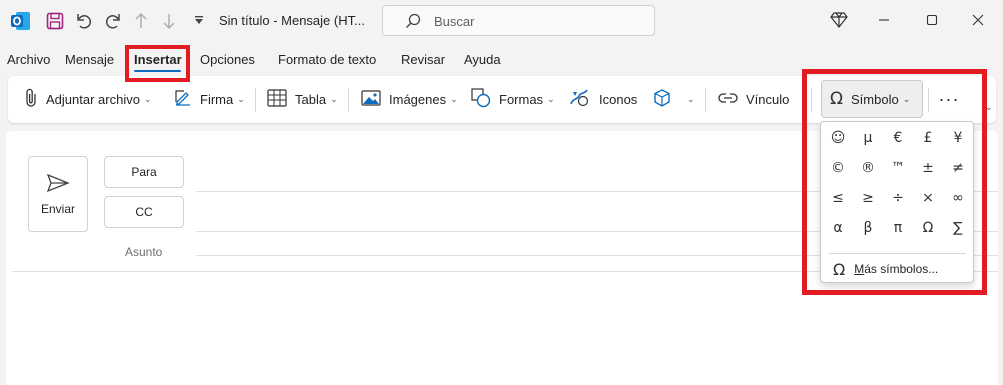 The image size is (1003, 385). I want to click on icons-label: Iconos, so click(618, 99).